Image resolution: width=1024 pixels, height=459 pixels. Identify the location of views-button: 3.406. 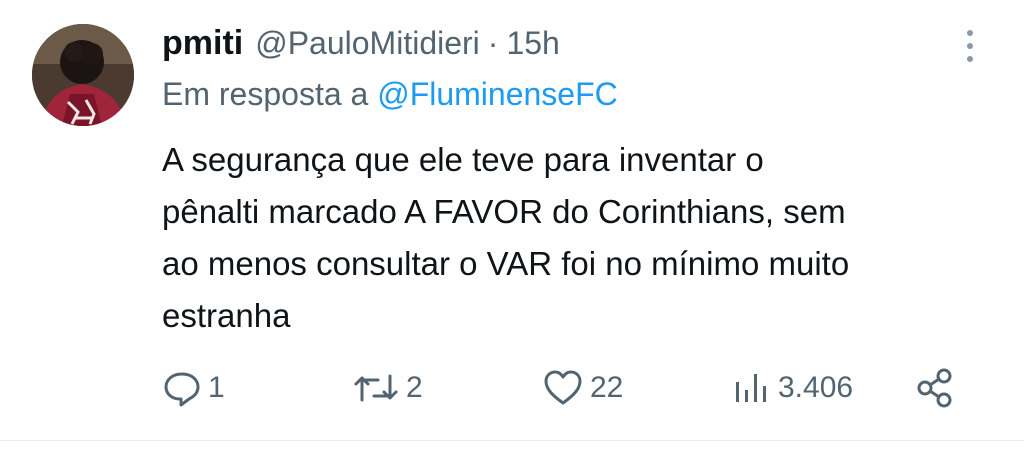
(792, 388).